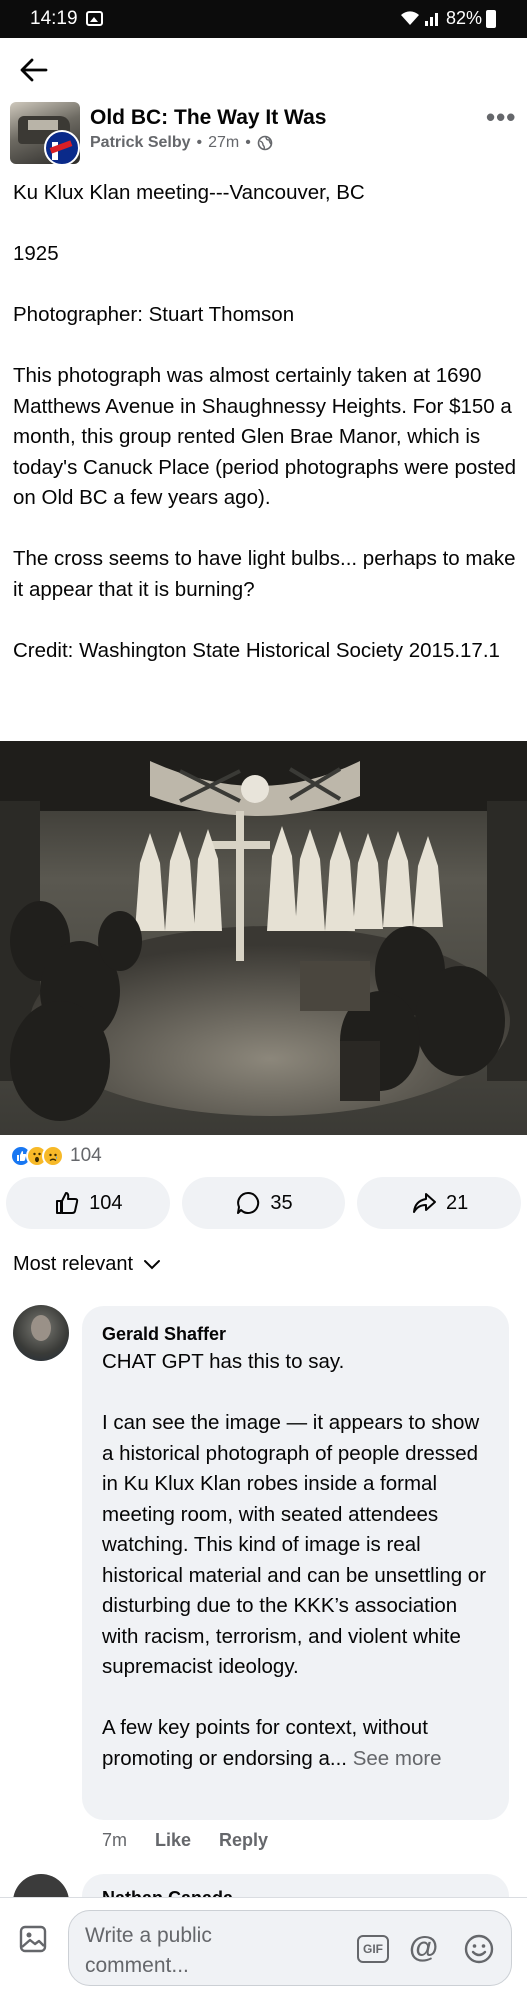 Image resolution: width=527 pixels, height=1999 pixels. What do you see at coordinates (281, 1202) in the screenshot?
I see `comment-count: 35` at bounding box center [281, 1202].